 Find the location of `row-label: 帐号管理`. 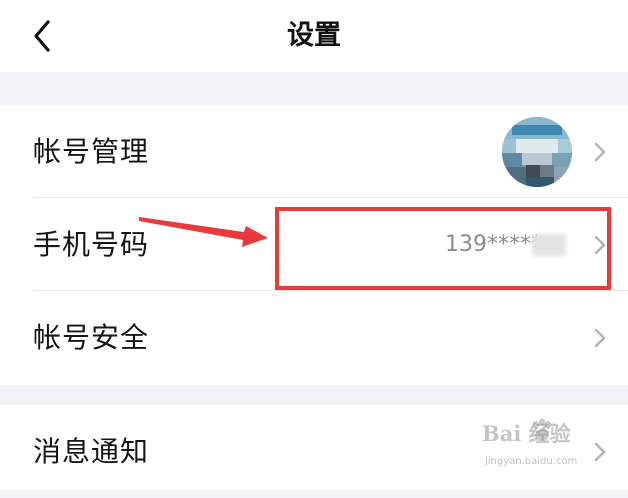

row-label: 帐号管理 is located at coordinates (91, 151).